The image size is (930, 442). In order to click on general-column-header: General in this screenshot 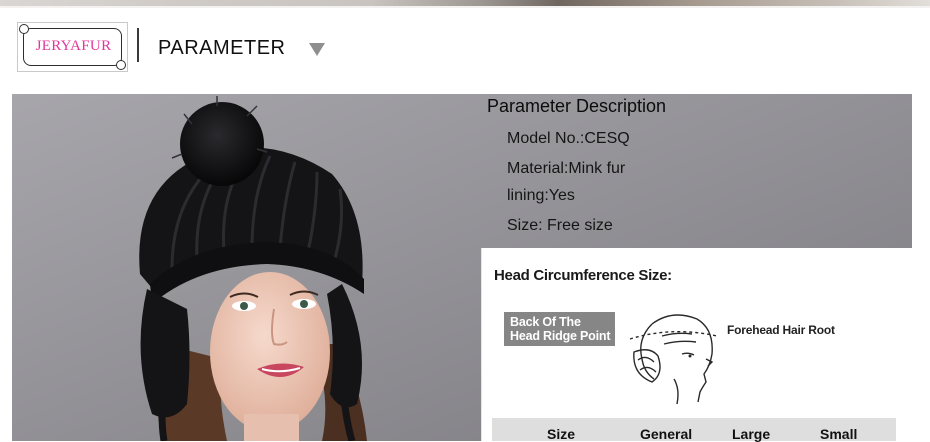, I will do `click(666, 434)`.